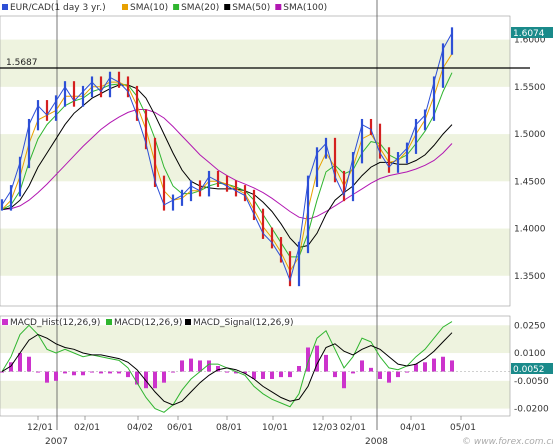 This screenshot has height=447, width=553. I want to click on x-tick-label: 04/02, so click(140, 428).